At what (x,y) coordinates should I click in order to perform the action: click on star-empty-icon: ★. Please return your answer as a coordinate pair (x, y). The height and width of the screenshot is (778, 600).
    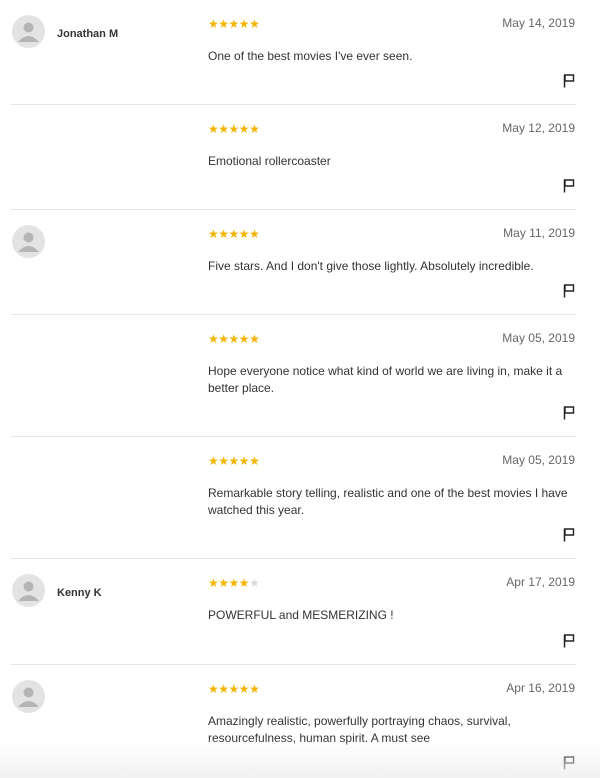
    Looking at the image, I should click on (254, 583).